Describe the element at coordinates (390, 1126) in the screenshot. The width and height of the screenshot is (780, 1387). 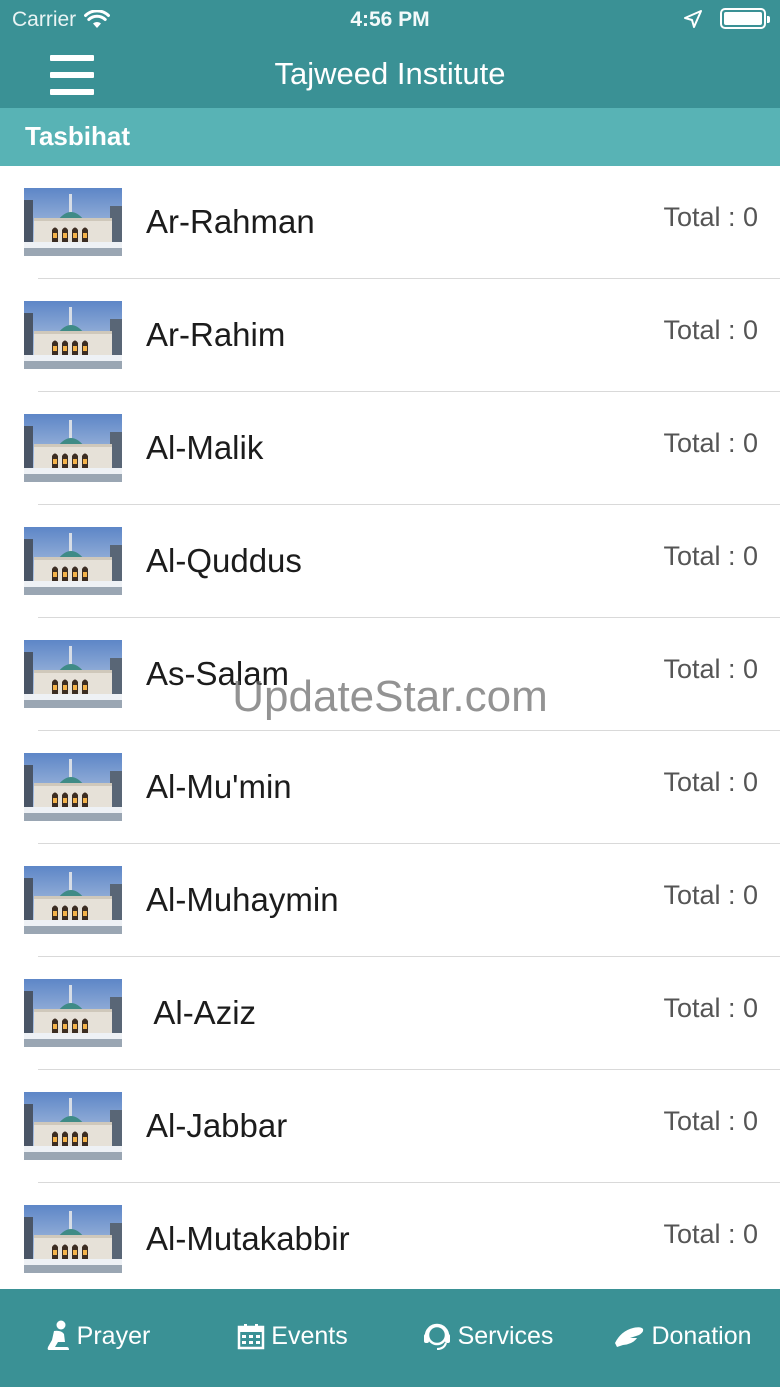
I see `list-item: Al-Jabbar Total : 0` at that location.